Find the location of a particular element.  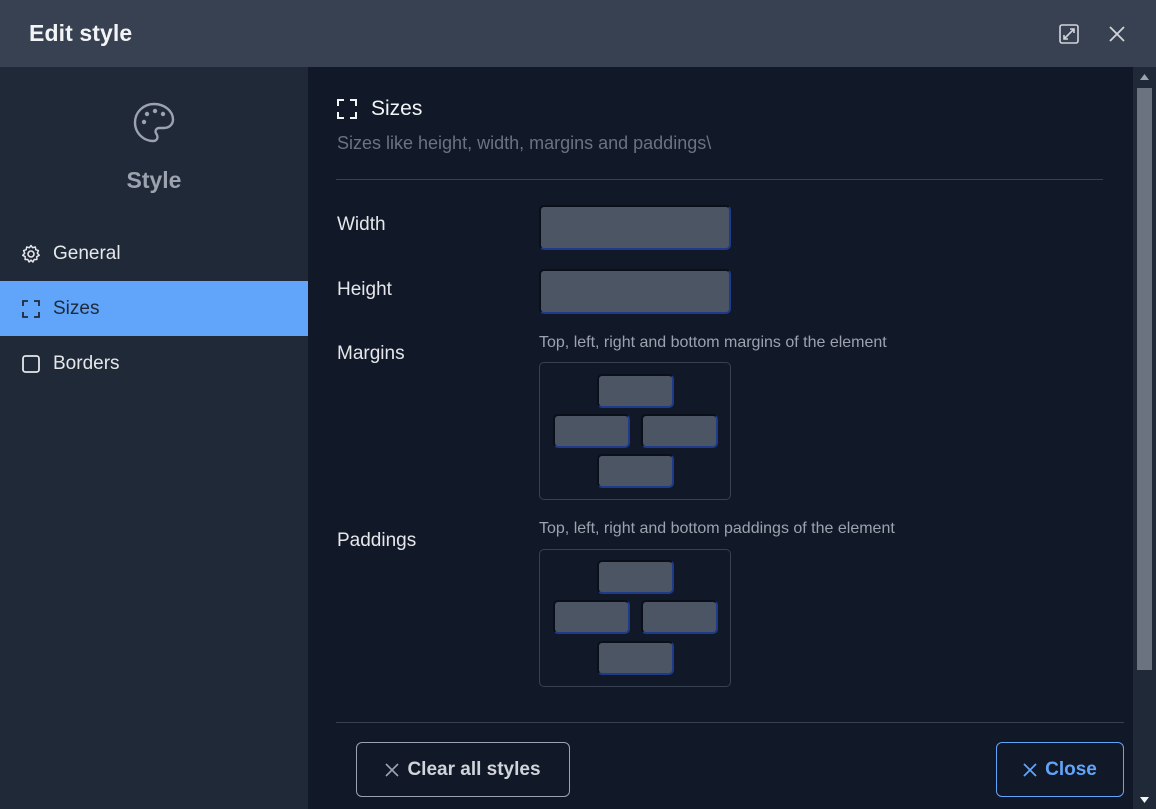

sidebar-hero: Style is located at coordinates (154, 130).